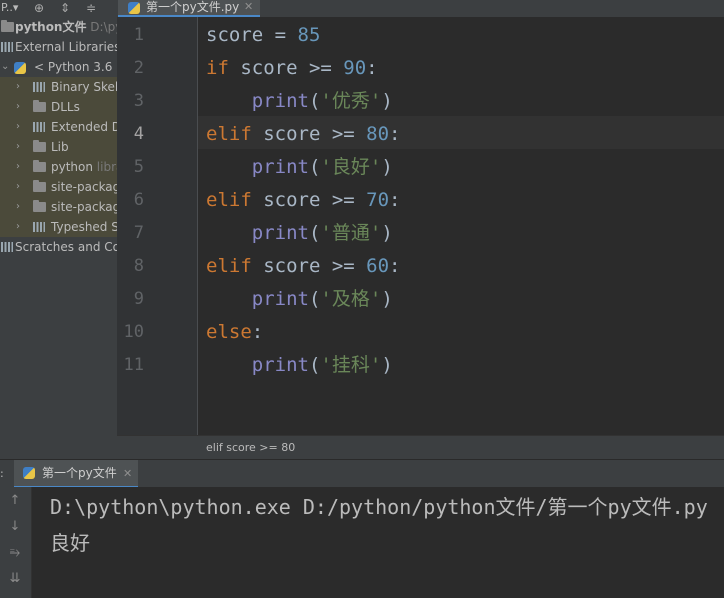 The height and width of the screenshot is (598, 724). What do you see at coordinates (39, 8) in the screenshot?
I see `target-icon: ⊕` at bounding box center [39, 8].